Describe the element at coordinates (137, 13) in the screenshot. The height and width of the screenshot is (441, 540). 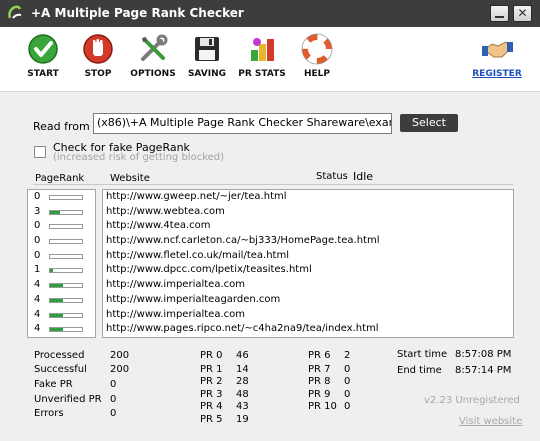
I see `window-title: +A Multiple Page Rank Checker` at that location.